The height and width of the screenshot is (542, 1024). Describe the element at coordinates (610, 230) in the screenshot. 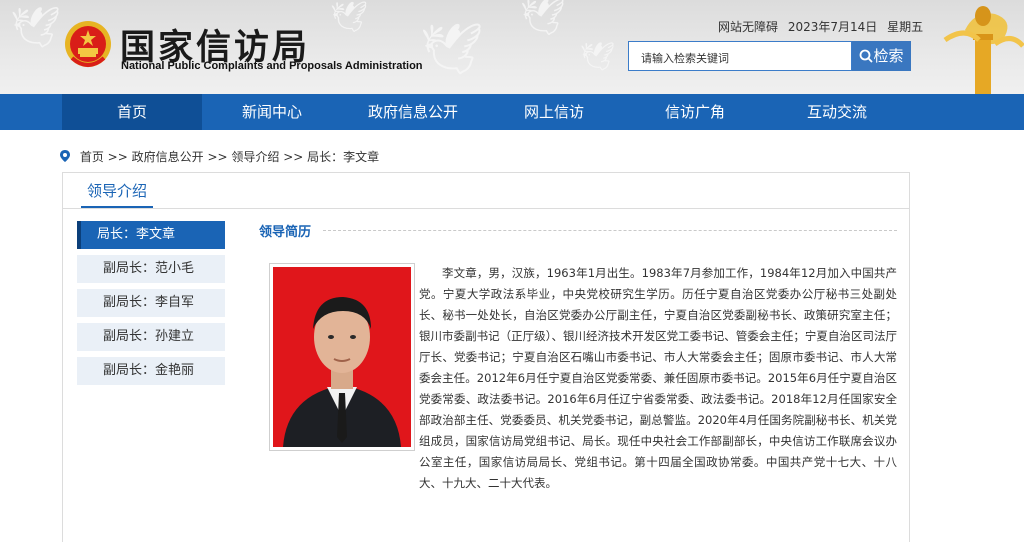

I see `content-title-rule` at that location.